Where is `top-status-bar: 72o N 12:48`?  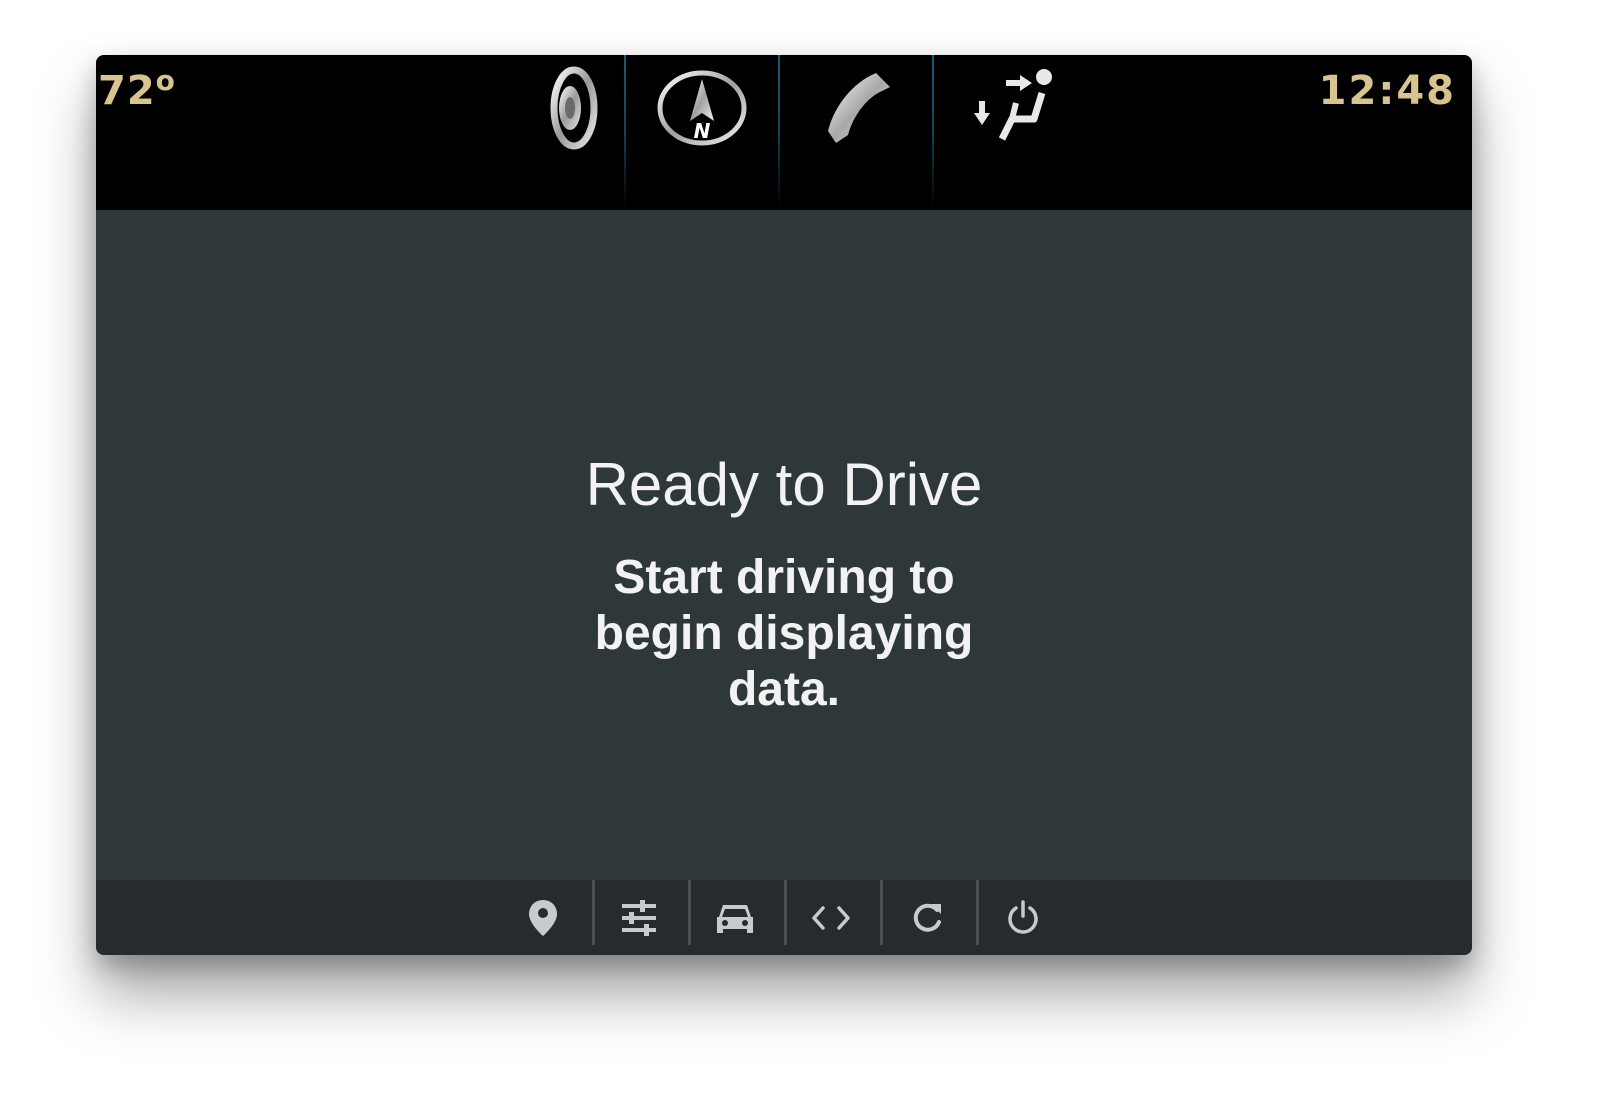
top-status-bar: 72o N 12:48 is located at coordinates (784, 132).